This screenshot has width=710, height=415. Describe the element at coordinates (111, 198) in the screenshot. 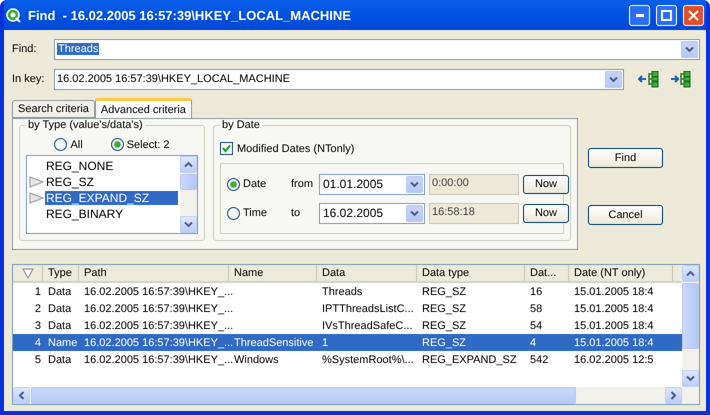

I see `list-item: REG_EXPAND_SZ` at that location.